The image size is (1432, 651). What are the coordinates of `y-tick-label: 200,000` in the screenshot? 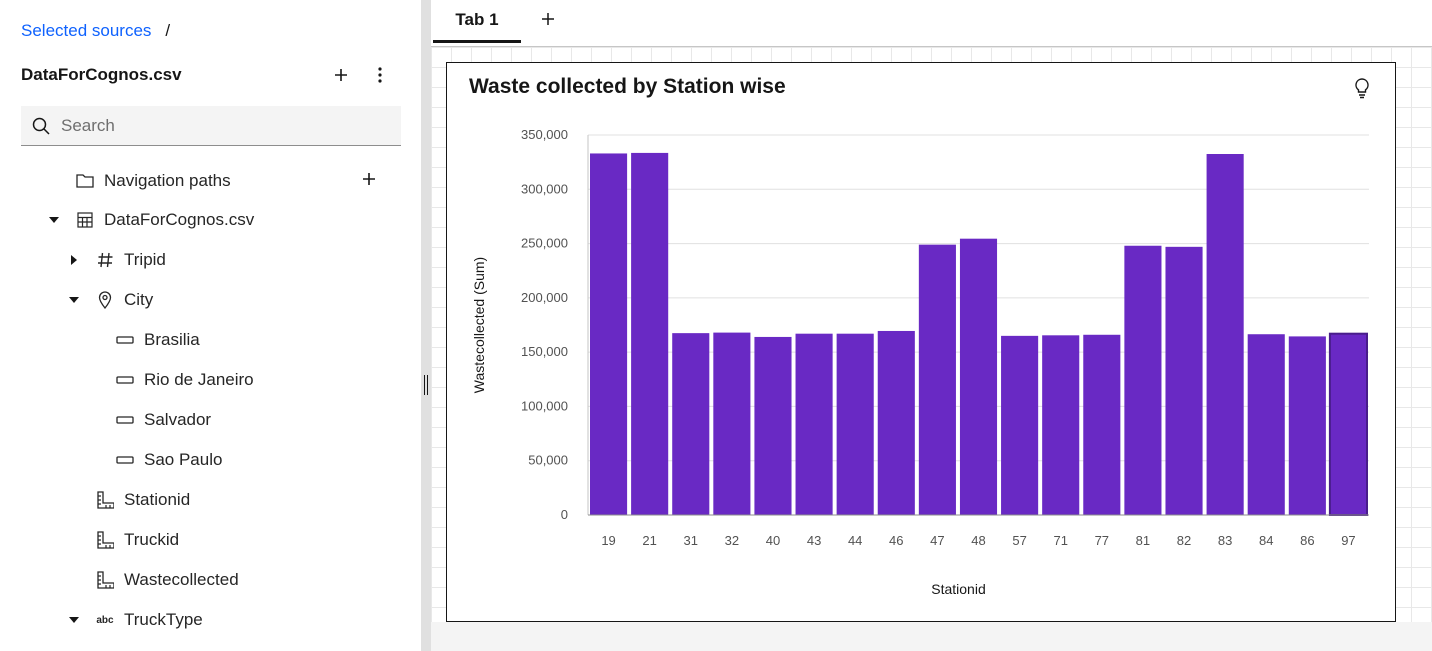 It's located at (544, 297).